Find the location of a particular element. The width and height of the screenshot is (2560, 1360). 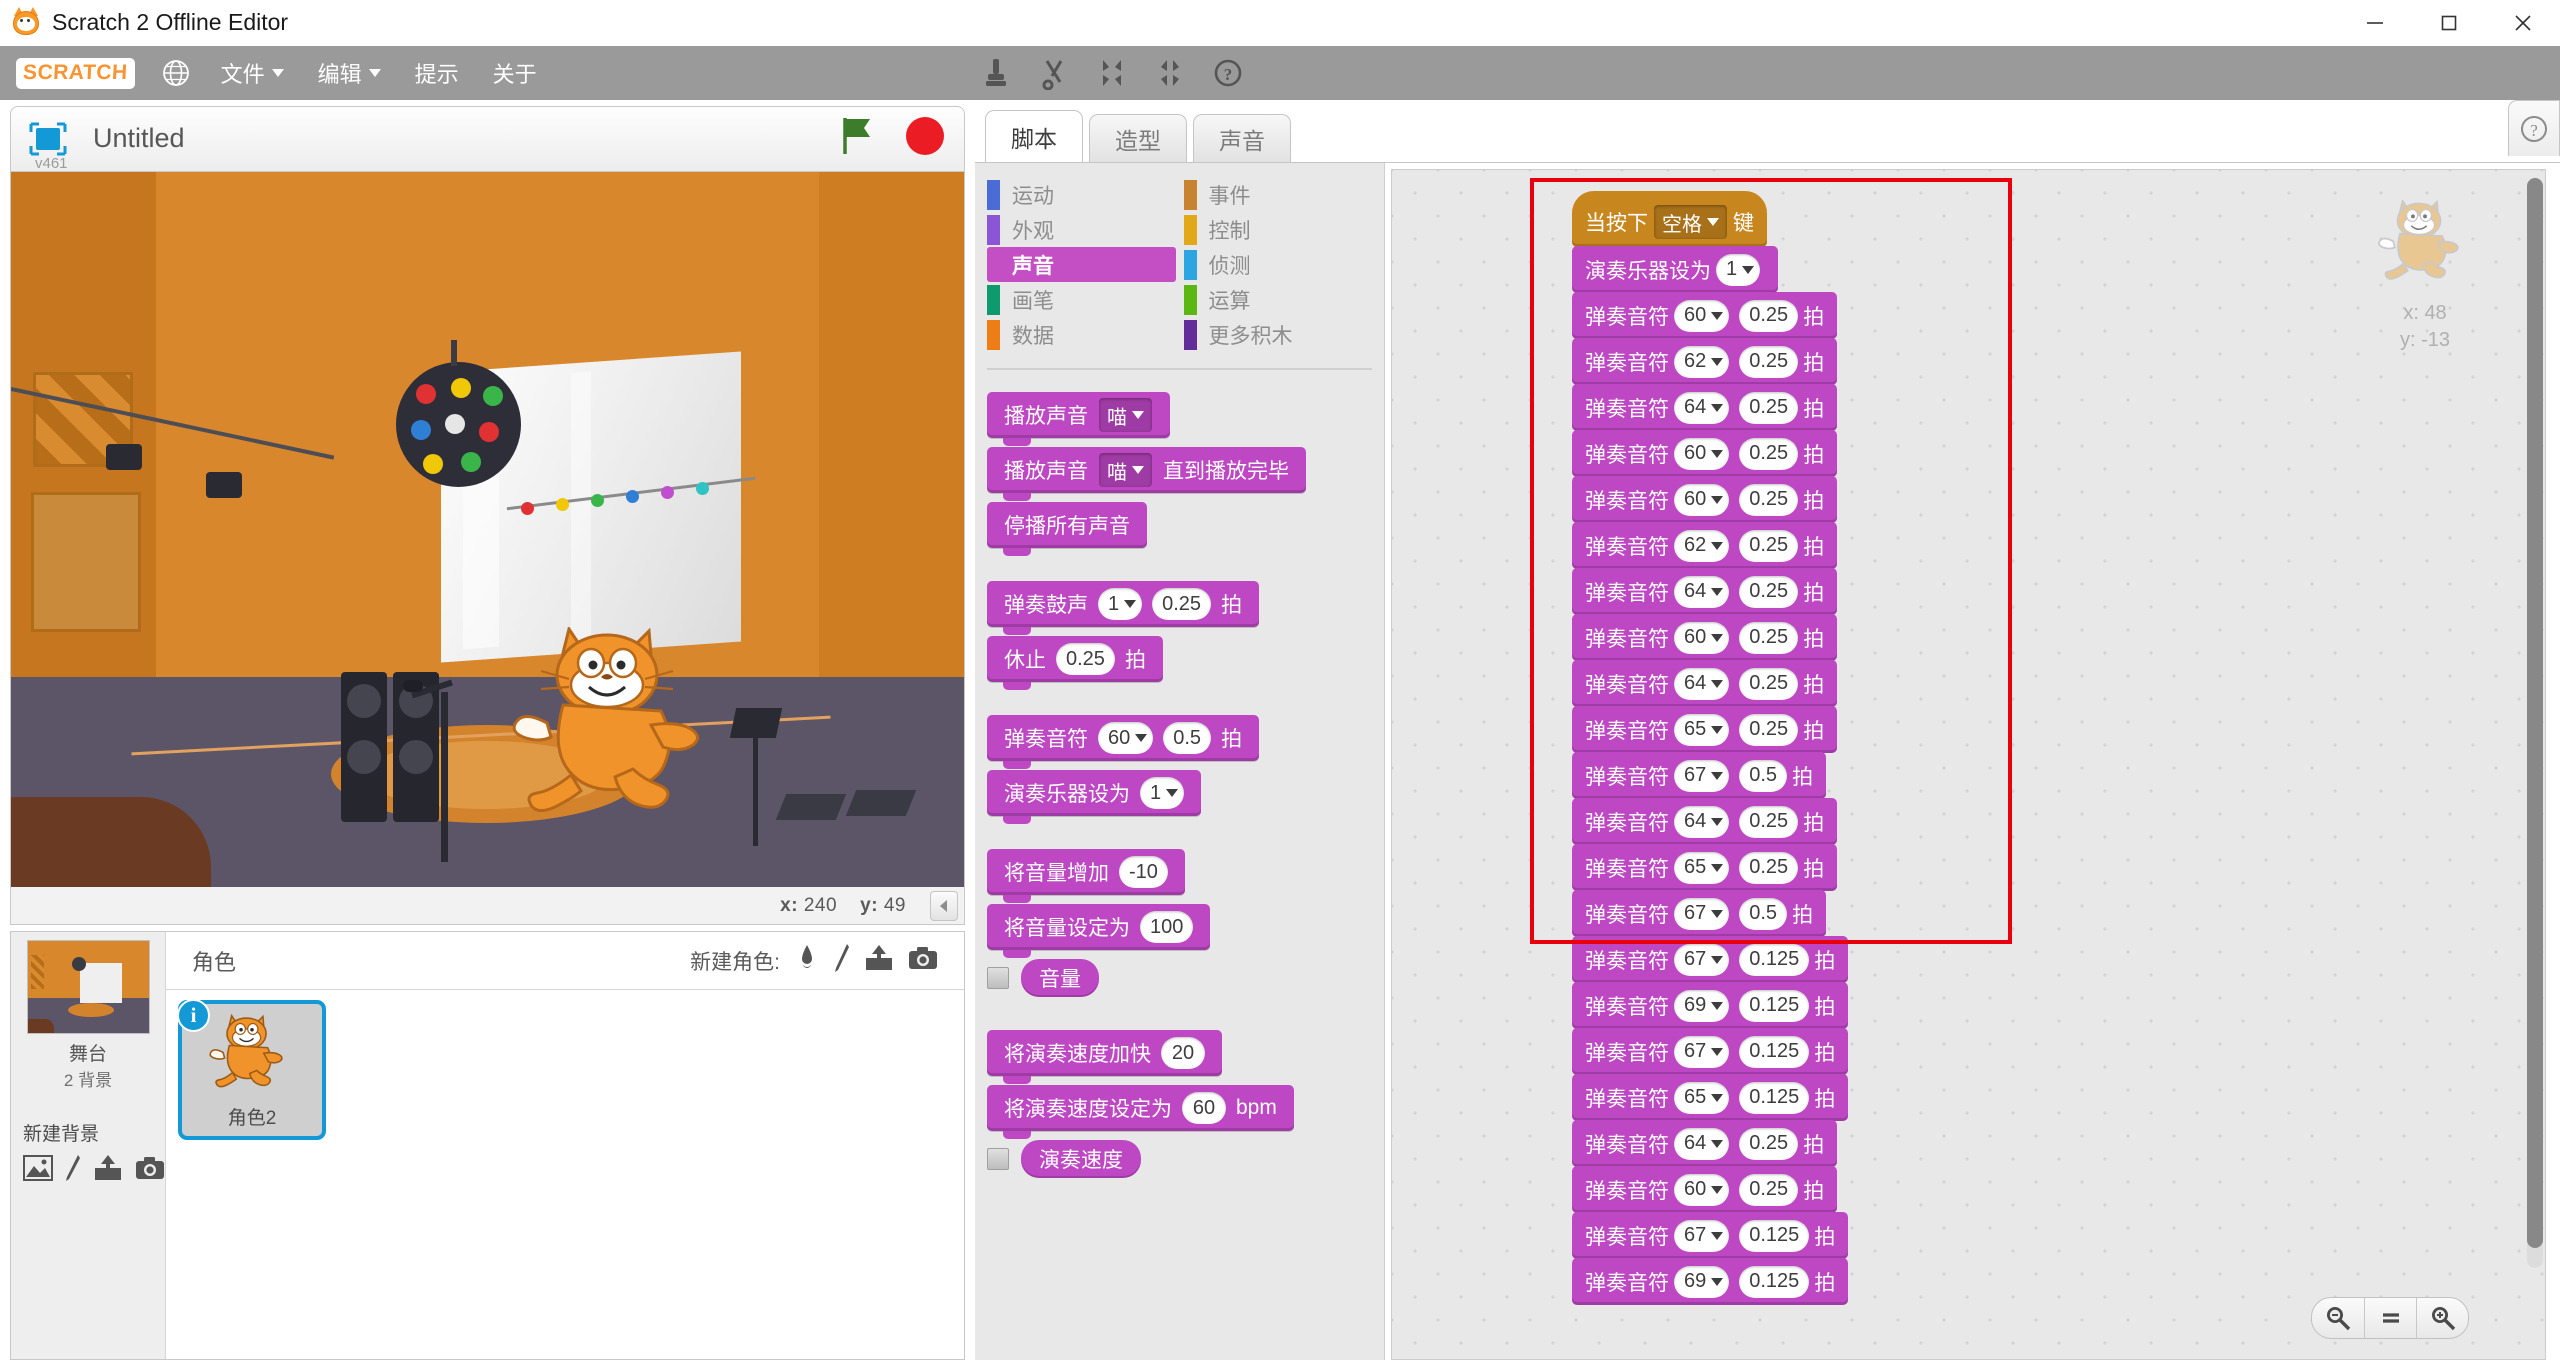

script-block-17-dropdown: 69 is located at coordinates (1702, 1005).